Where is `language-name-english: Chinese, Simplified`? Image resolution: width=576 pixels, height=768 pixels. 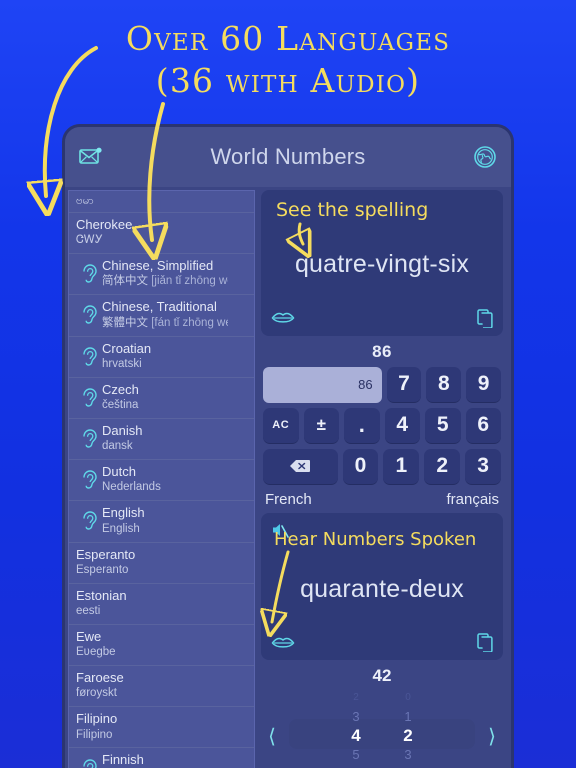 language-name-english: Chinese, Simplified is located at coordinates (158, 266).